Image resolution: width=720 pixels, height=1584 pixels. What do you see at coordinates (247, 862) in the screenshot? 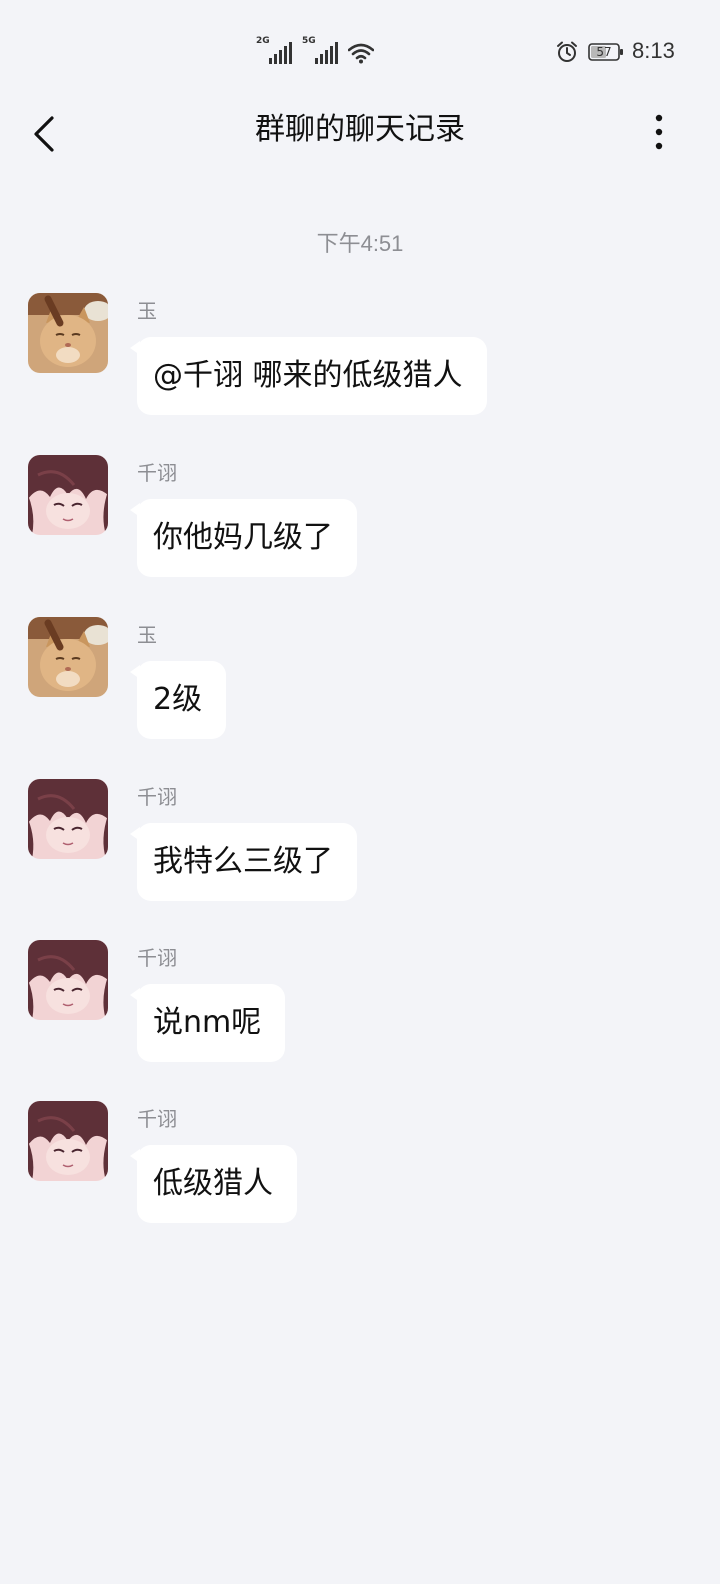
I see `message-bubble: 我特么三级了` at bounding box center [247, 862].